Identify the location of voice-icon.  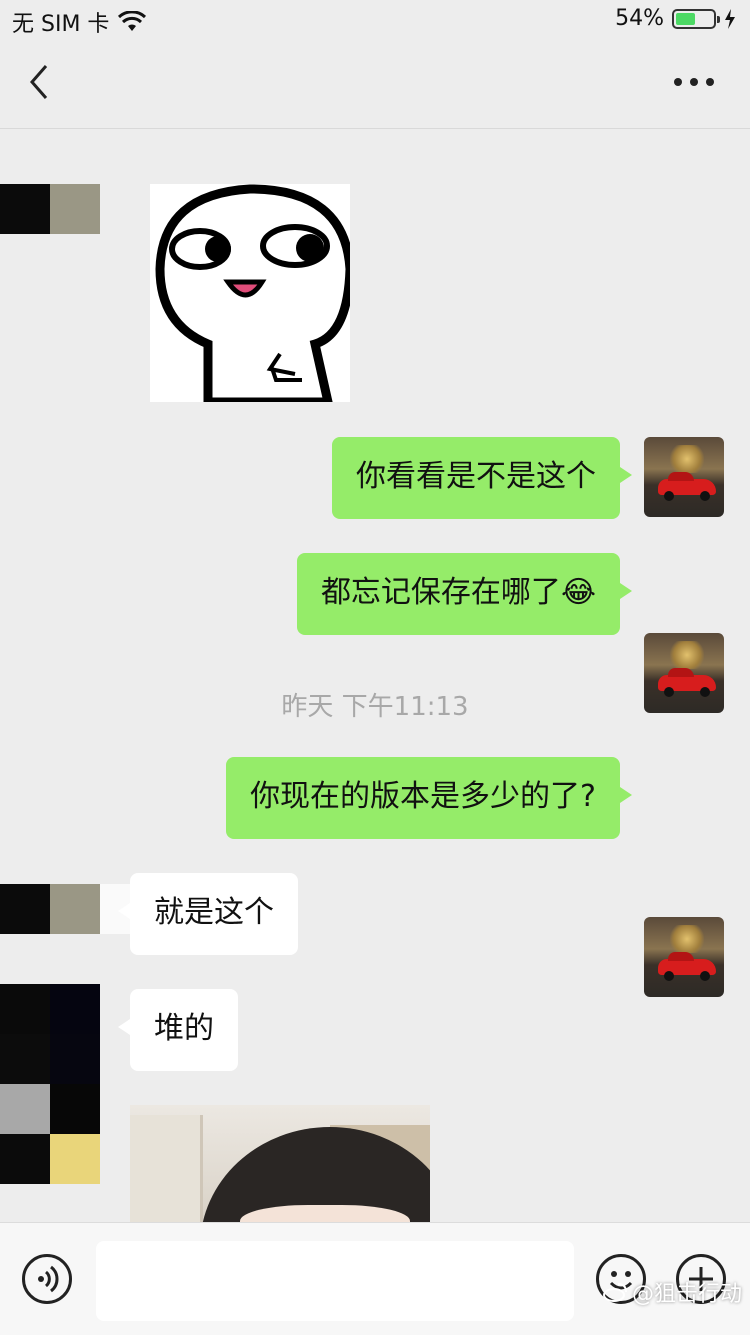
(48, 1279).